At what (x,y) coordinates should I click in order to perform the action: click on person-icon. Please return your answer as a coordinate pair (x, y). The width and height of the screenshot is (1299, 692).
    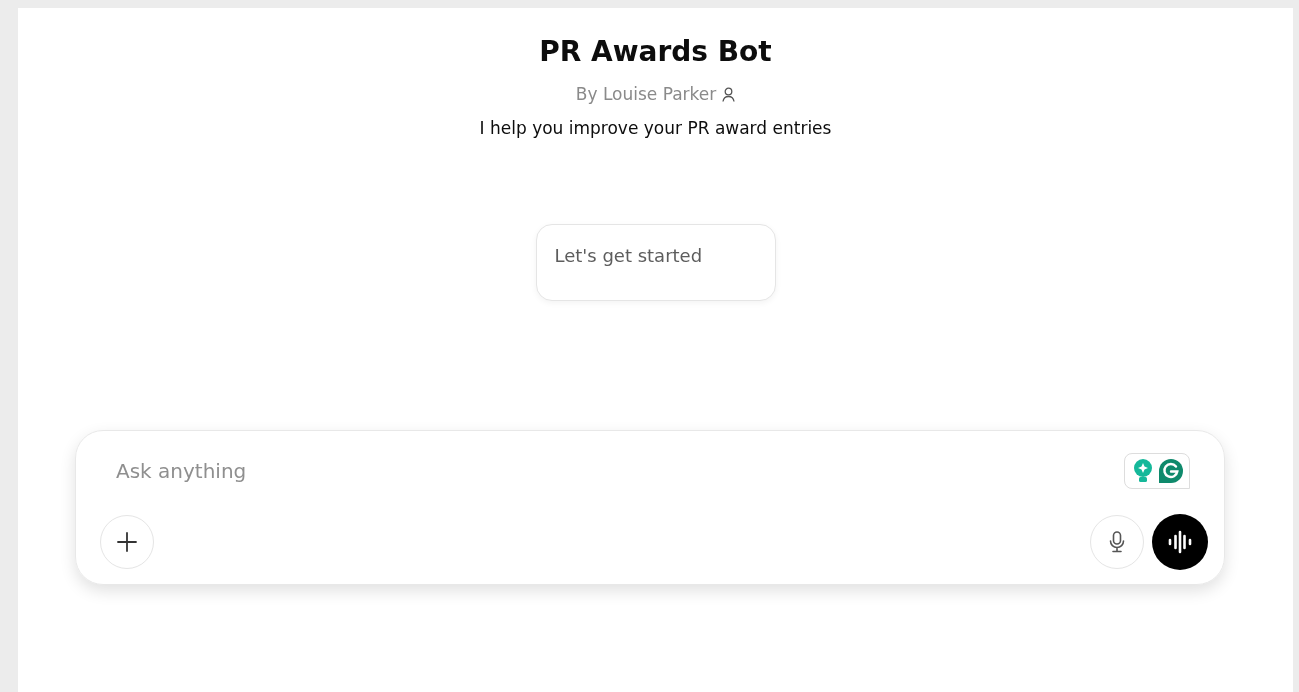
    Looking at the image, I should click on (729, 94).